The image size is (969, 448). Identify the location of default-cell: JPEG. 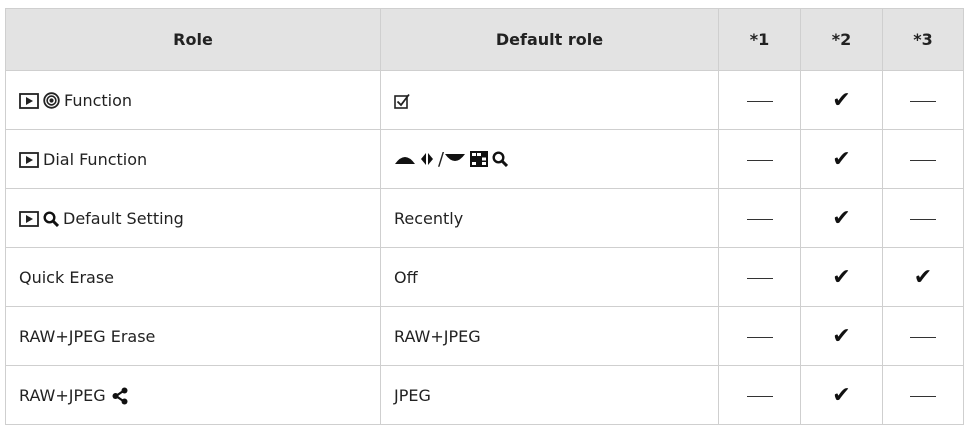
(549, 395).